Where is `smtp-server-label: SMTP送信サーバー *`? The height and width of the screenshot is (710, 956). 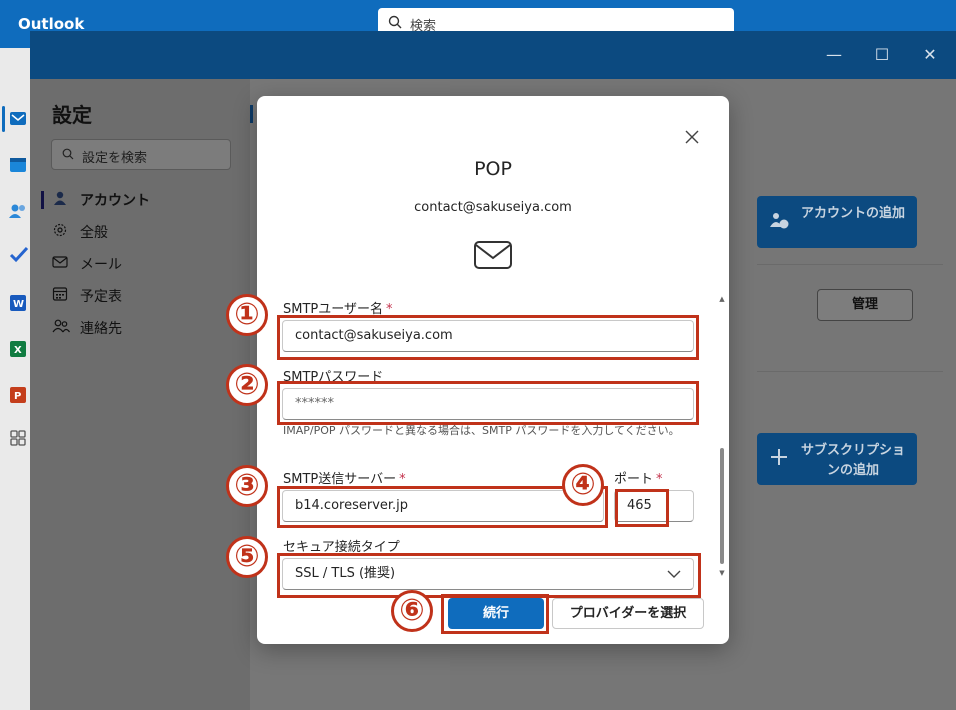 smtp-server-label: SMTP送信サーバー * is located at coordinates (344, 479).